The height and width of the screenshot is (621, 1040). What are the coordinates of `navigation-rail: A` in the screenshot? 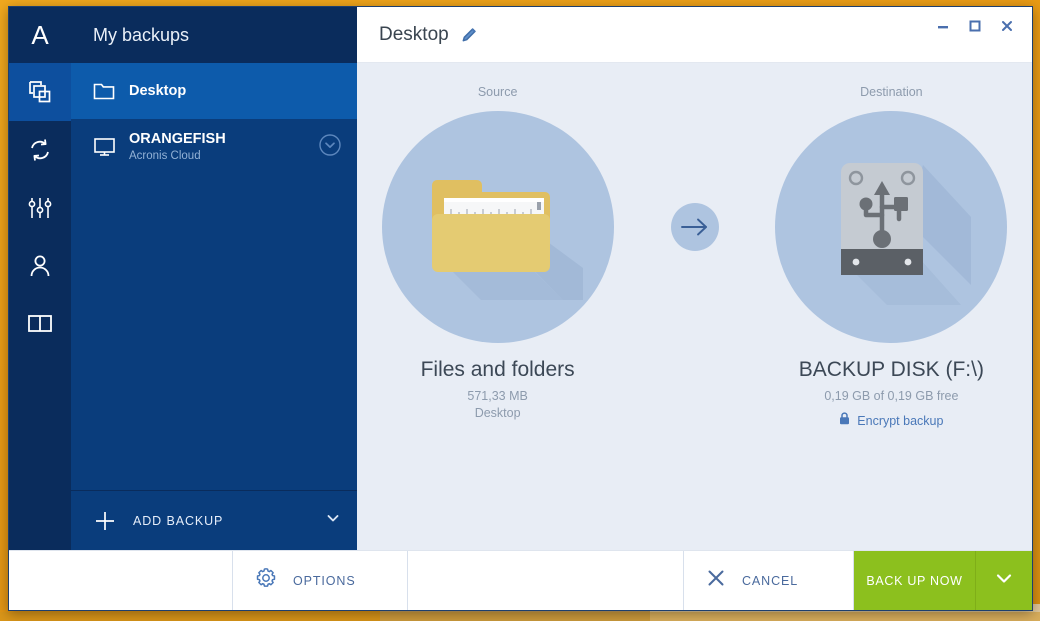 It's located at (40, 278).